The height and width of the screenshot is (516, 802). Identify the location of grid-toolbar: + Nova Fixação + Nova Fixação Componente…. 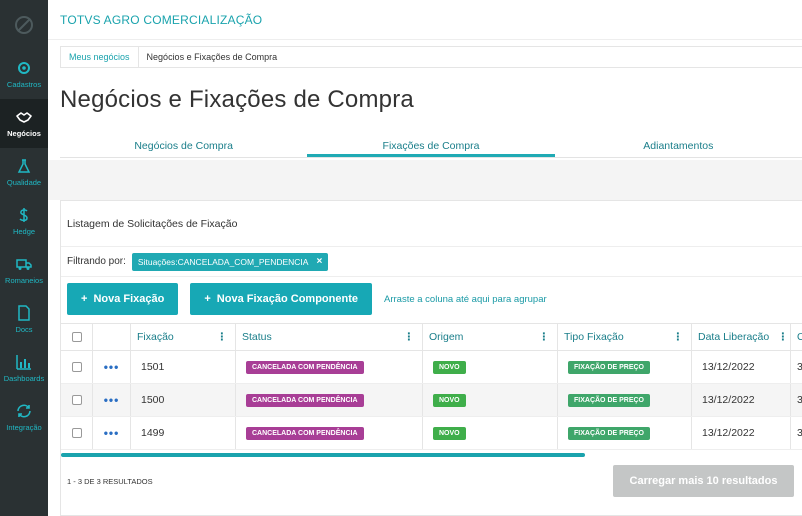
(431, 299).